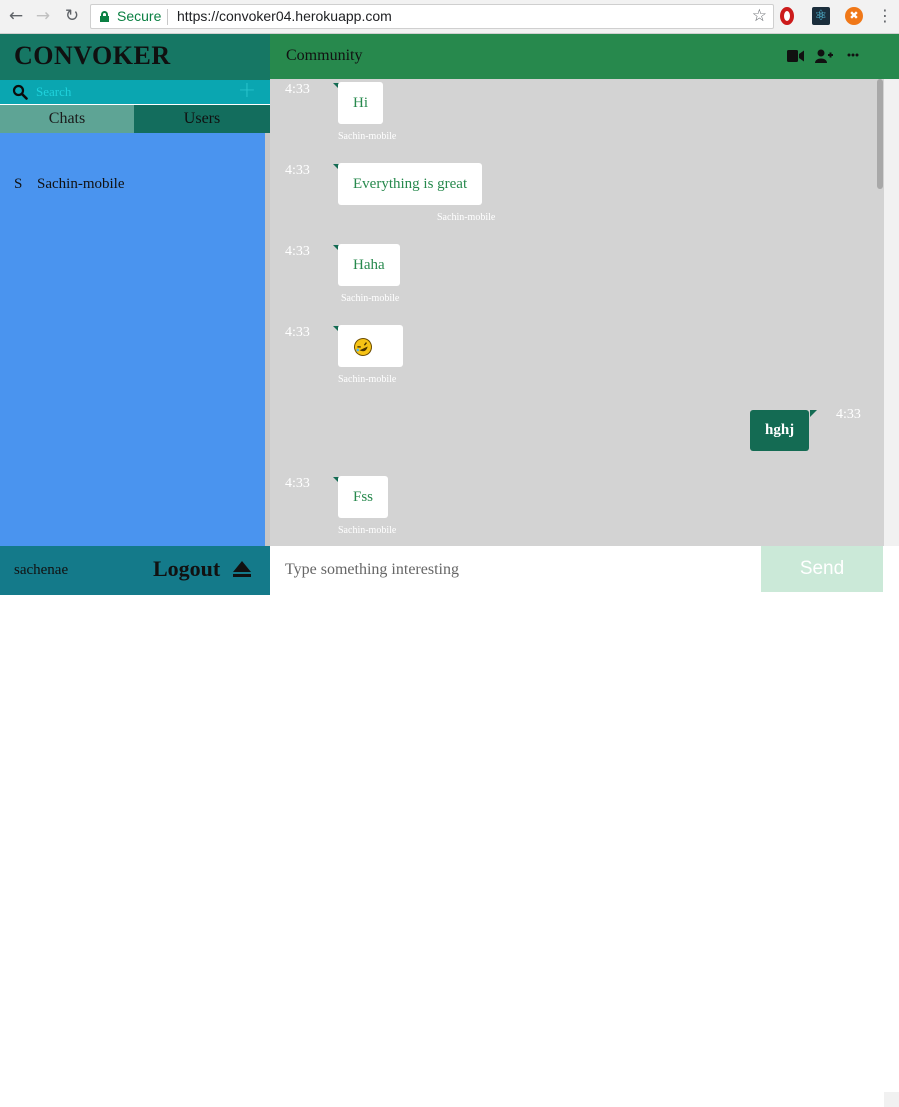 The image size is (899, 1107). I want to click on message-bubble: Hi, so click(360, 103).